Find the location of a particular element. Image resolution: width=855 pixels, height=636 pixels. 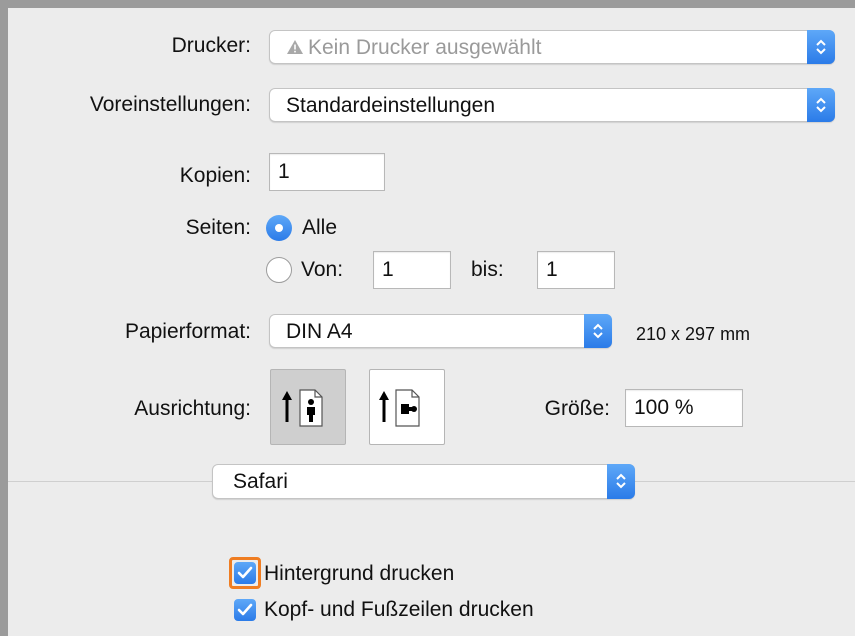

orientation-portrait-button is located at coordinates (308, 407).